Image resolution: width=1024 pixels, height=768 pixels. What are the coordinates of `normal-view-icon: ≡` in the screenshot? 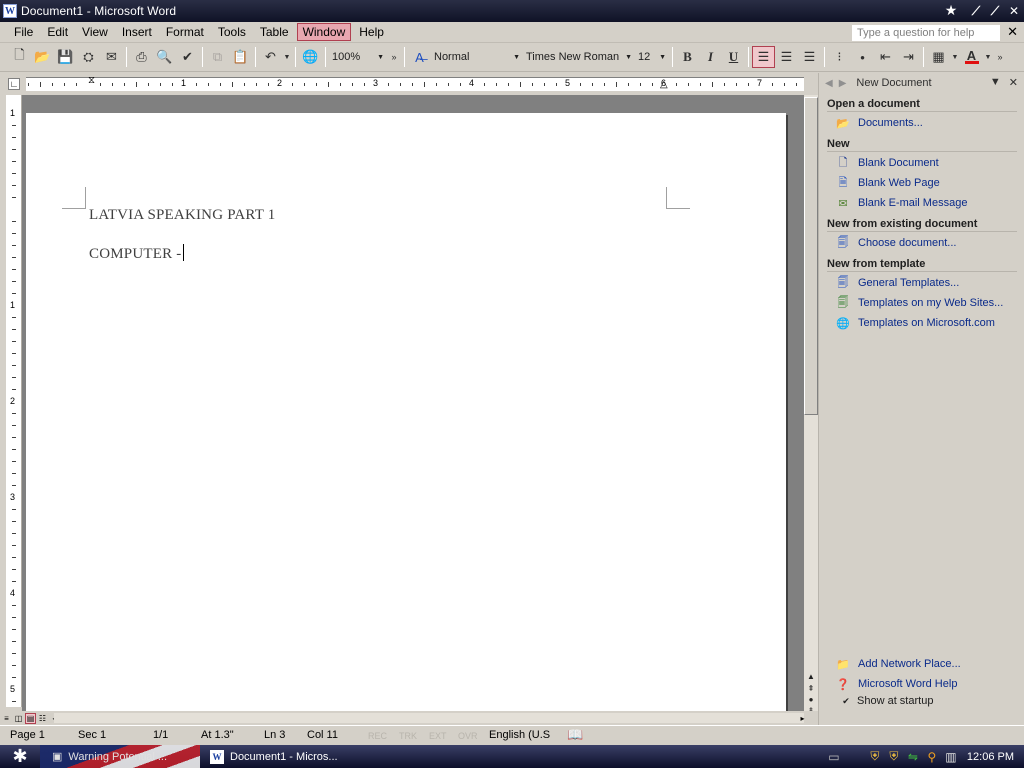 It's located at (6, 718).